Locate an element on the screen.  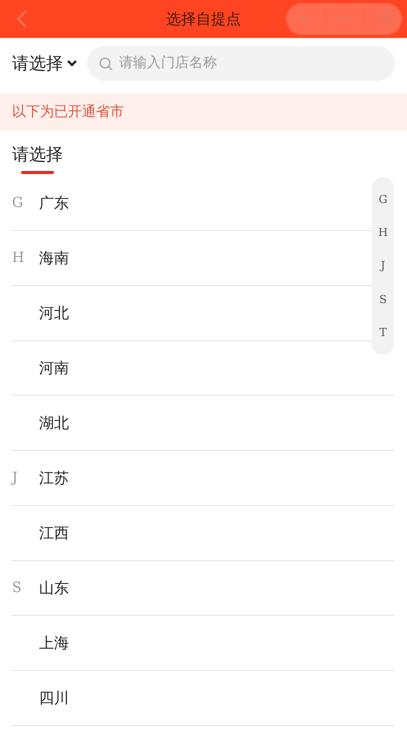
index-letter-link: J is located at coordinates (383, 265).